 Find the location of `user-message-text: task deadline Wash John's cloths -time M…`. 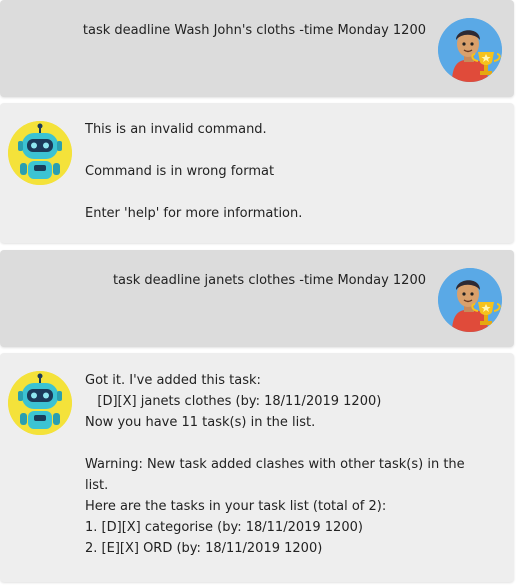

user-message-text: task deadline Wash John's cloths -time M… is located at coordinates (254, 30).